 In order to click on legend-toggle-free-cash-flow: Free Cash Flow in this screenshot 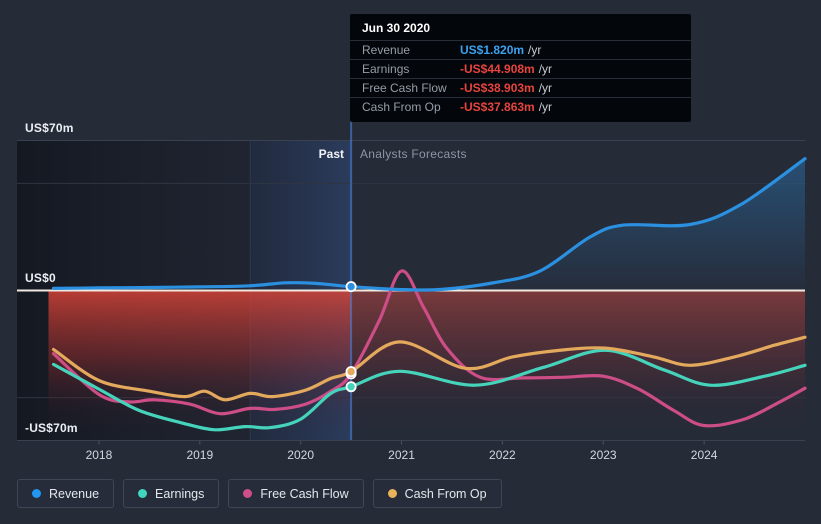, I will do `click(296, 493)`.